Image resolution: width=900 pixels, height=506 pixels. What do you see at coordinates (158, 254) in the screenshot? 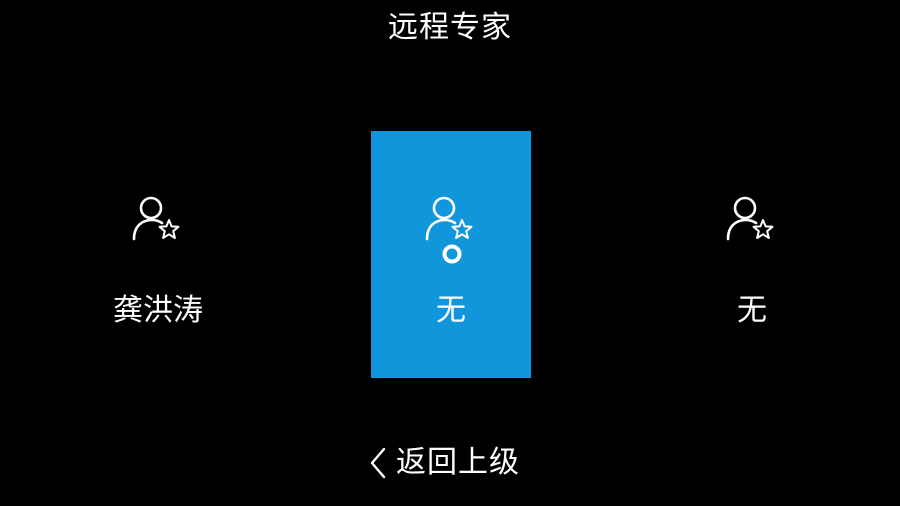
I see `expert-card-1: 龚洪涛` at bounding box center [158, 254].